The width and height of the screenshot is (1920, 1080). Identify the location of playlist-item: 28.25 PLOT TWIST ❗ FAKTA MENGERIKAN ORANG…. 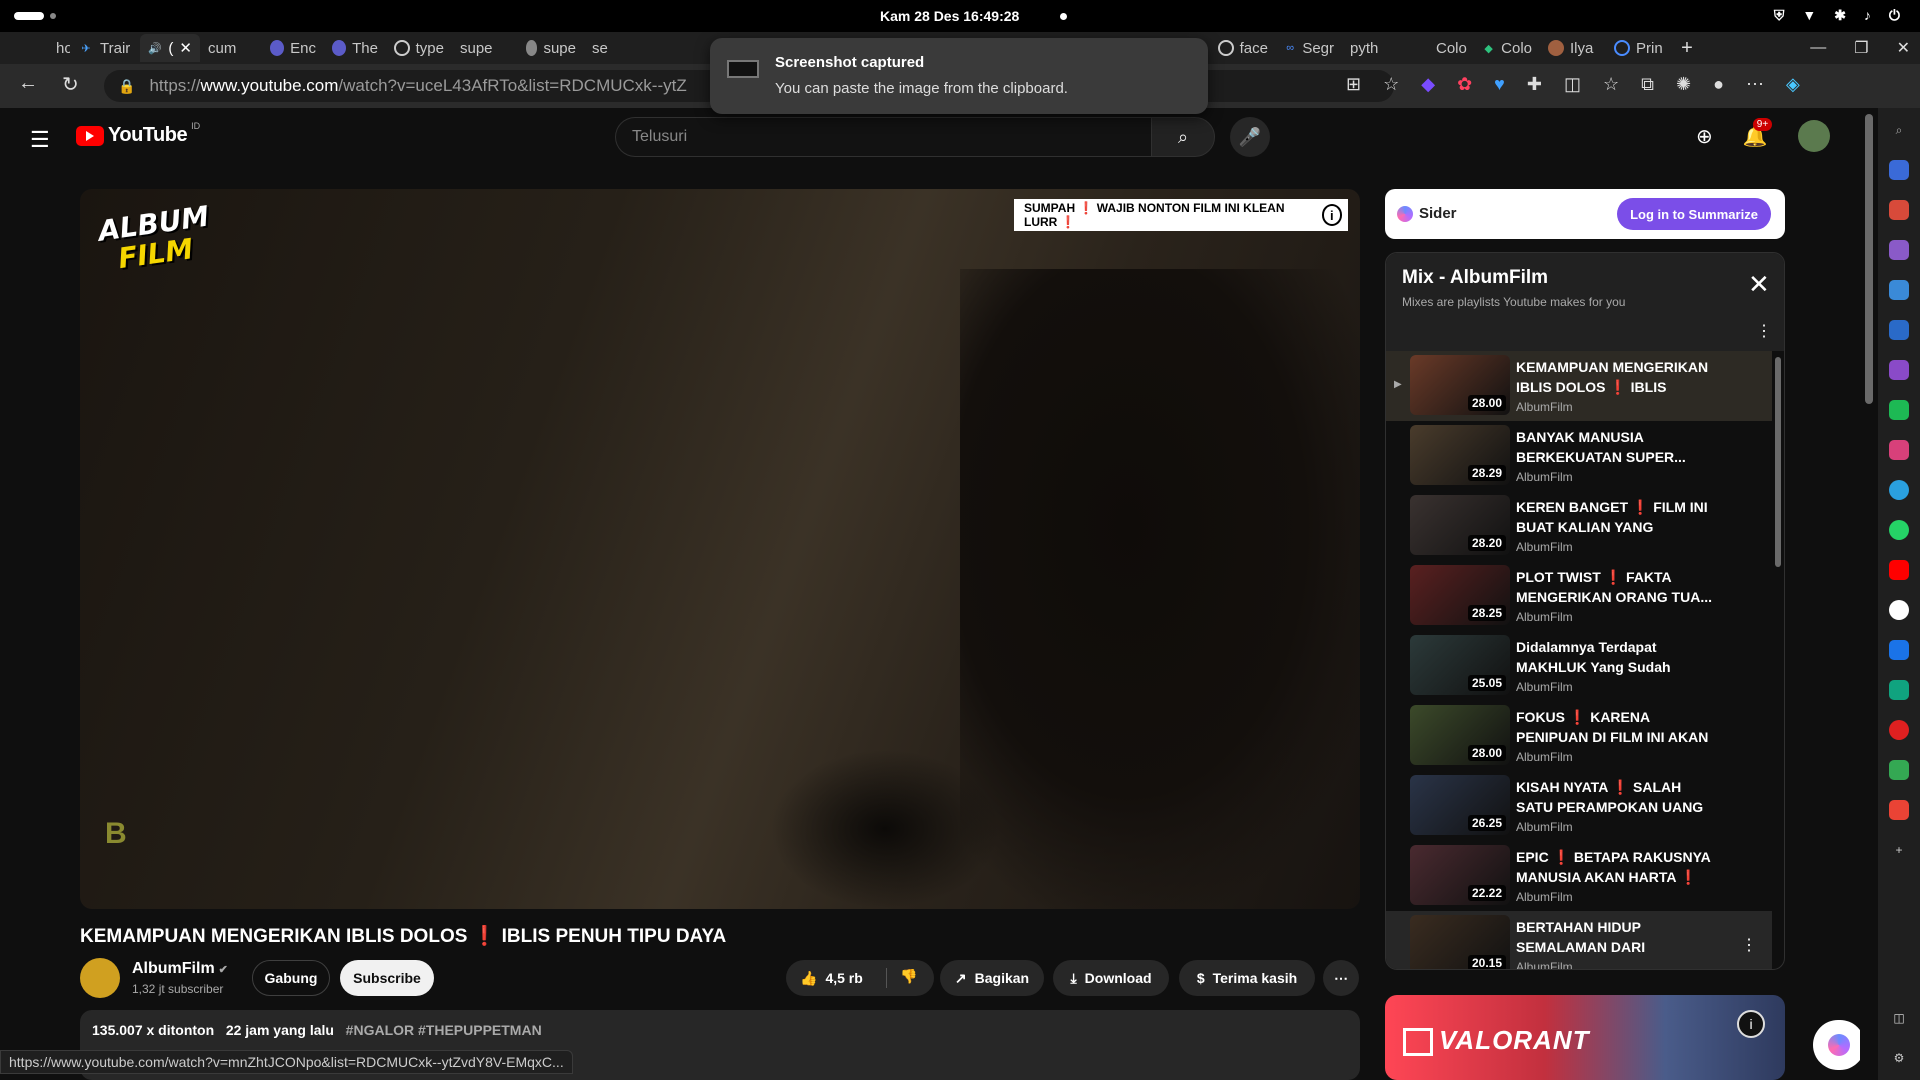
(1579, 596).